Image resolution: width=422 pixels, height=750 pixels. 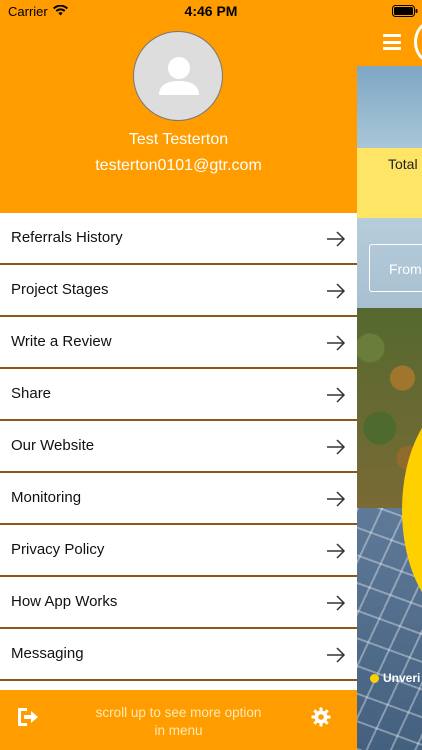 What do you see at coordinates (321, 717) in the screenshot?
I see `gear-icon` at bounding box center [321, 717].